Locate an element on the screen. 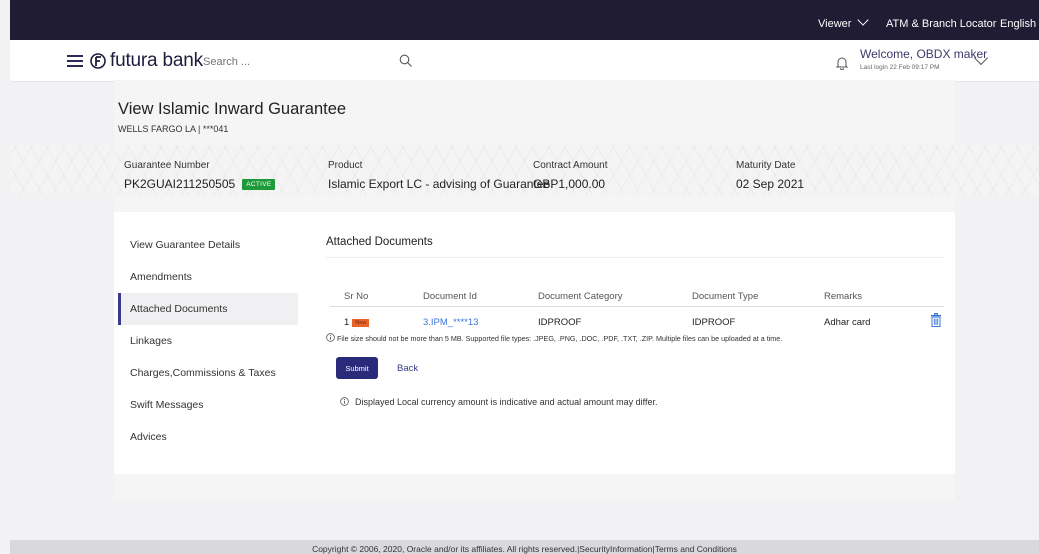 The image size is (1039, 554). document-category-cell: IDPROOF is located at coordinates (560, 322).